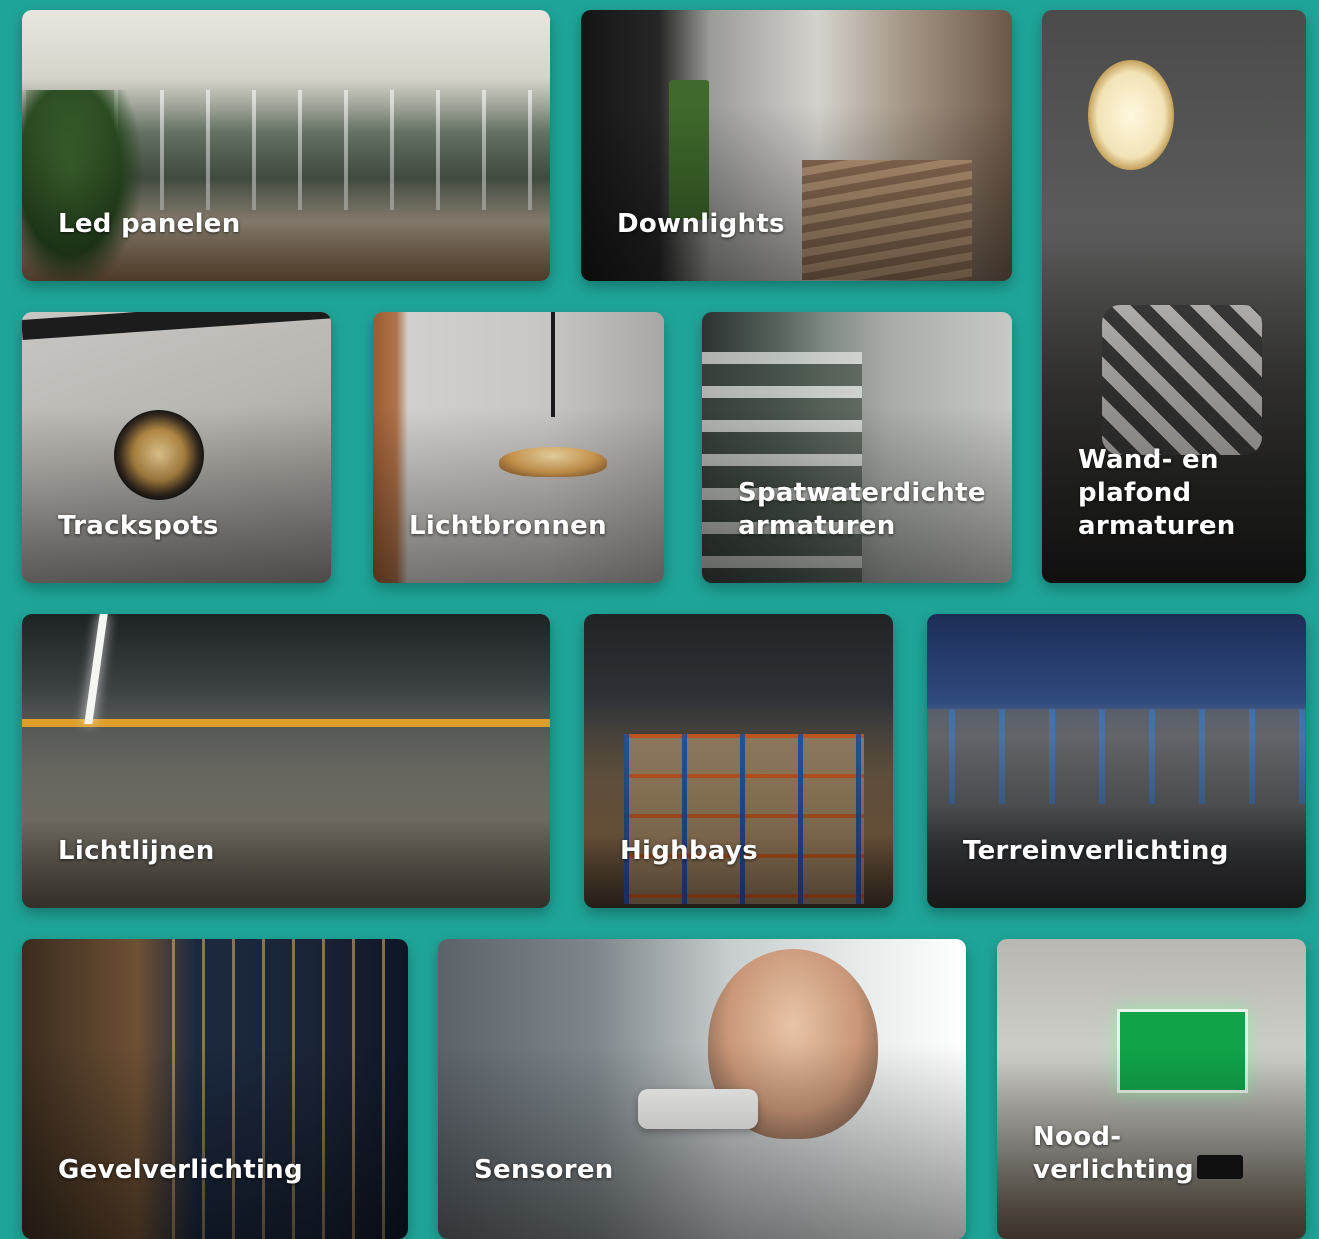  Describe the element at coordinates (796, 145) in the screenshot. I see `category-tile-downlights: Downlights` at that location.